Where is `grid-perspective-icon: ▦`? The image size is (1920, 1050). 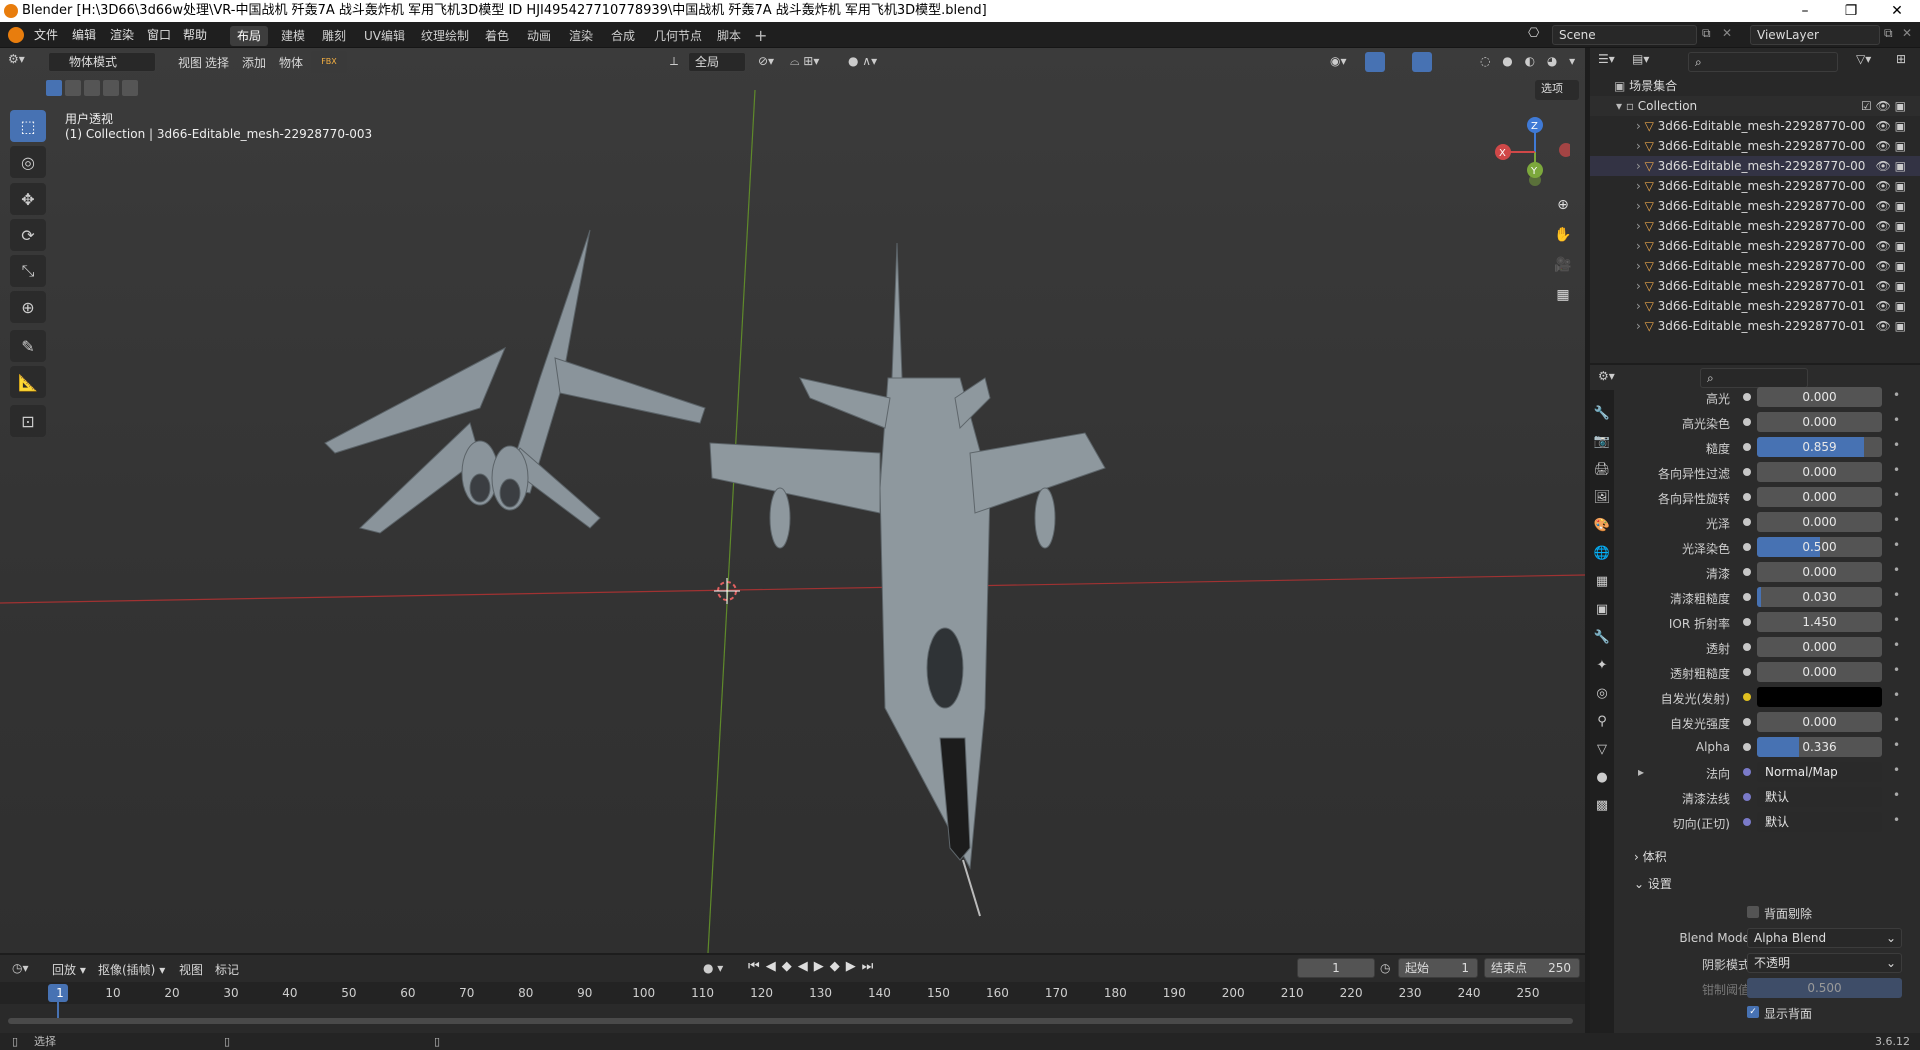 grid-perspective-icon: ▦ is located at coordinates (1563, 295).